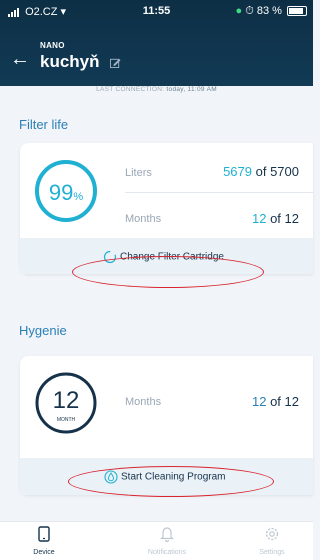 The width and height of the screenshot is (320, 560). What do you see at coordinates (44, 124) in the screenshot?
I see `filter-section-label: Filter life` at bounding box center [44, 124].